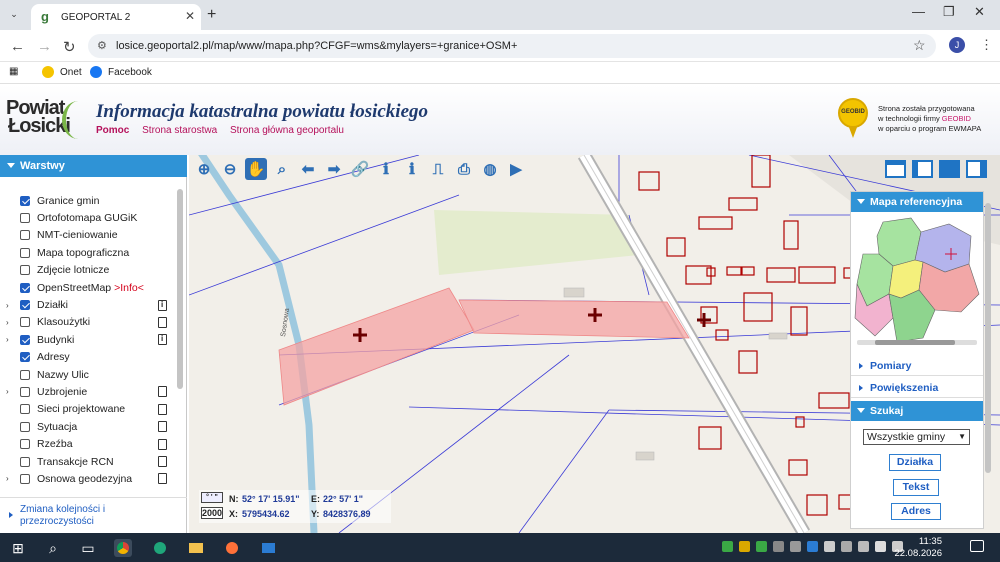  I want to click on layout-left-icon, so click(922, 169).